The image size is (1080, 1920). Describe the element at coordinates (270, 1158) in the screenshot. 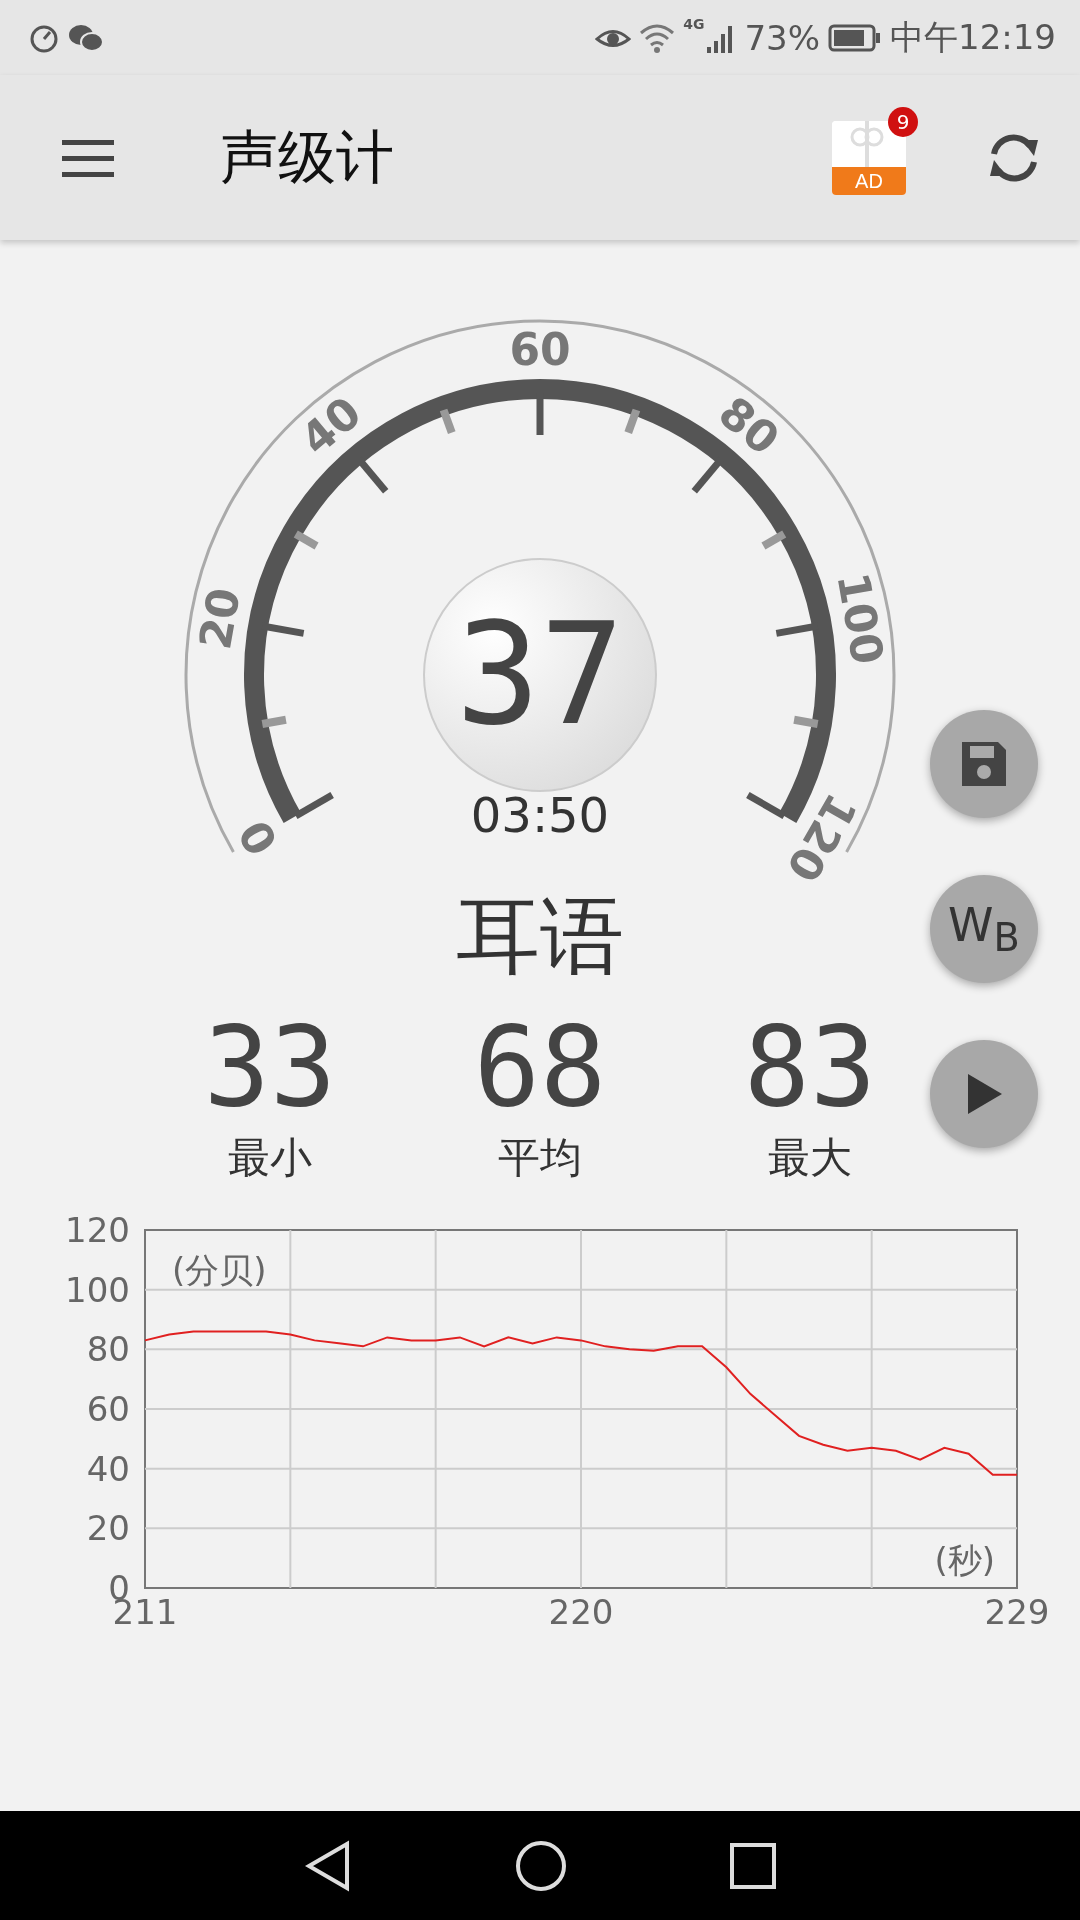

I see `stat-label: 最小` at that location.